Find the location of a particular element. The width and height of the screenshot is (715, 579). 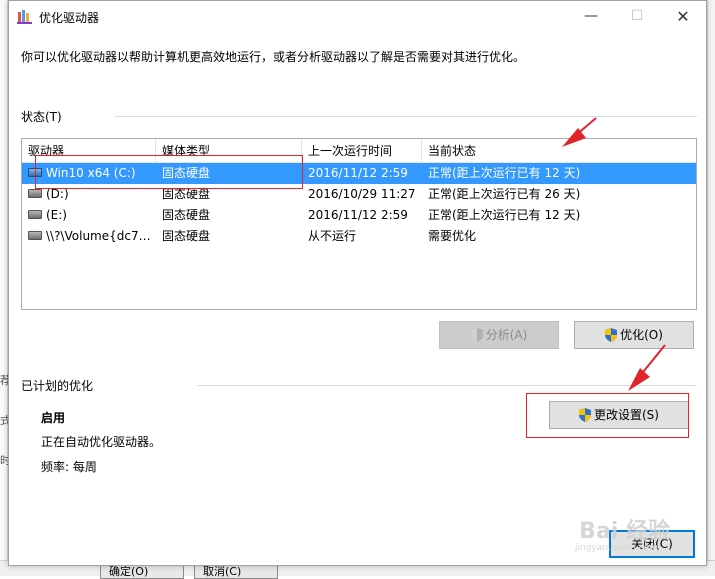

list-header: 驱动器 媒体类型 上一次运行时间 当前状态 is located at coordinates (359, 151).